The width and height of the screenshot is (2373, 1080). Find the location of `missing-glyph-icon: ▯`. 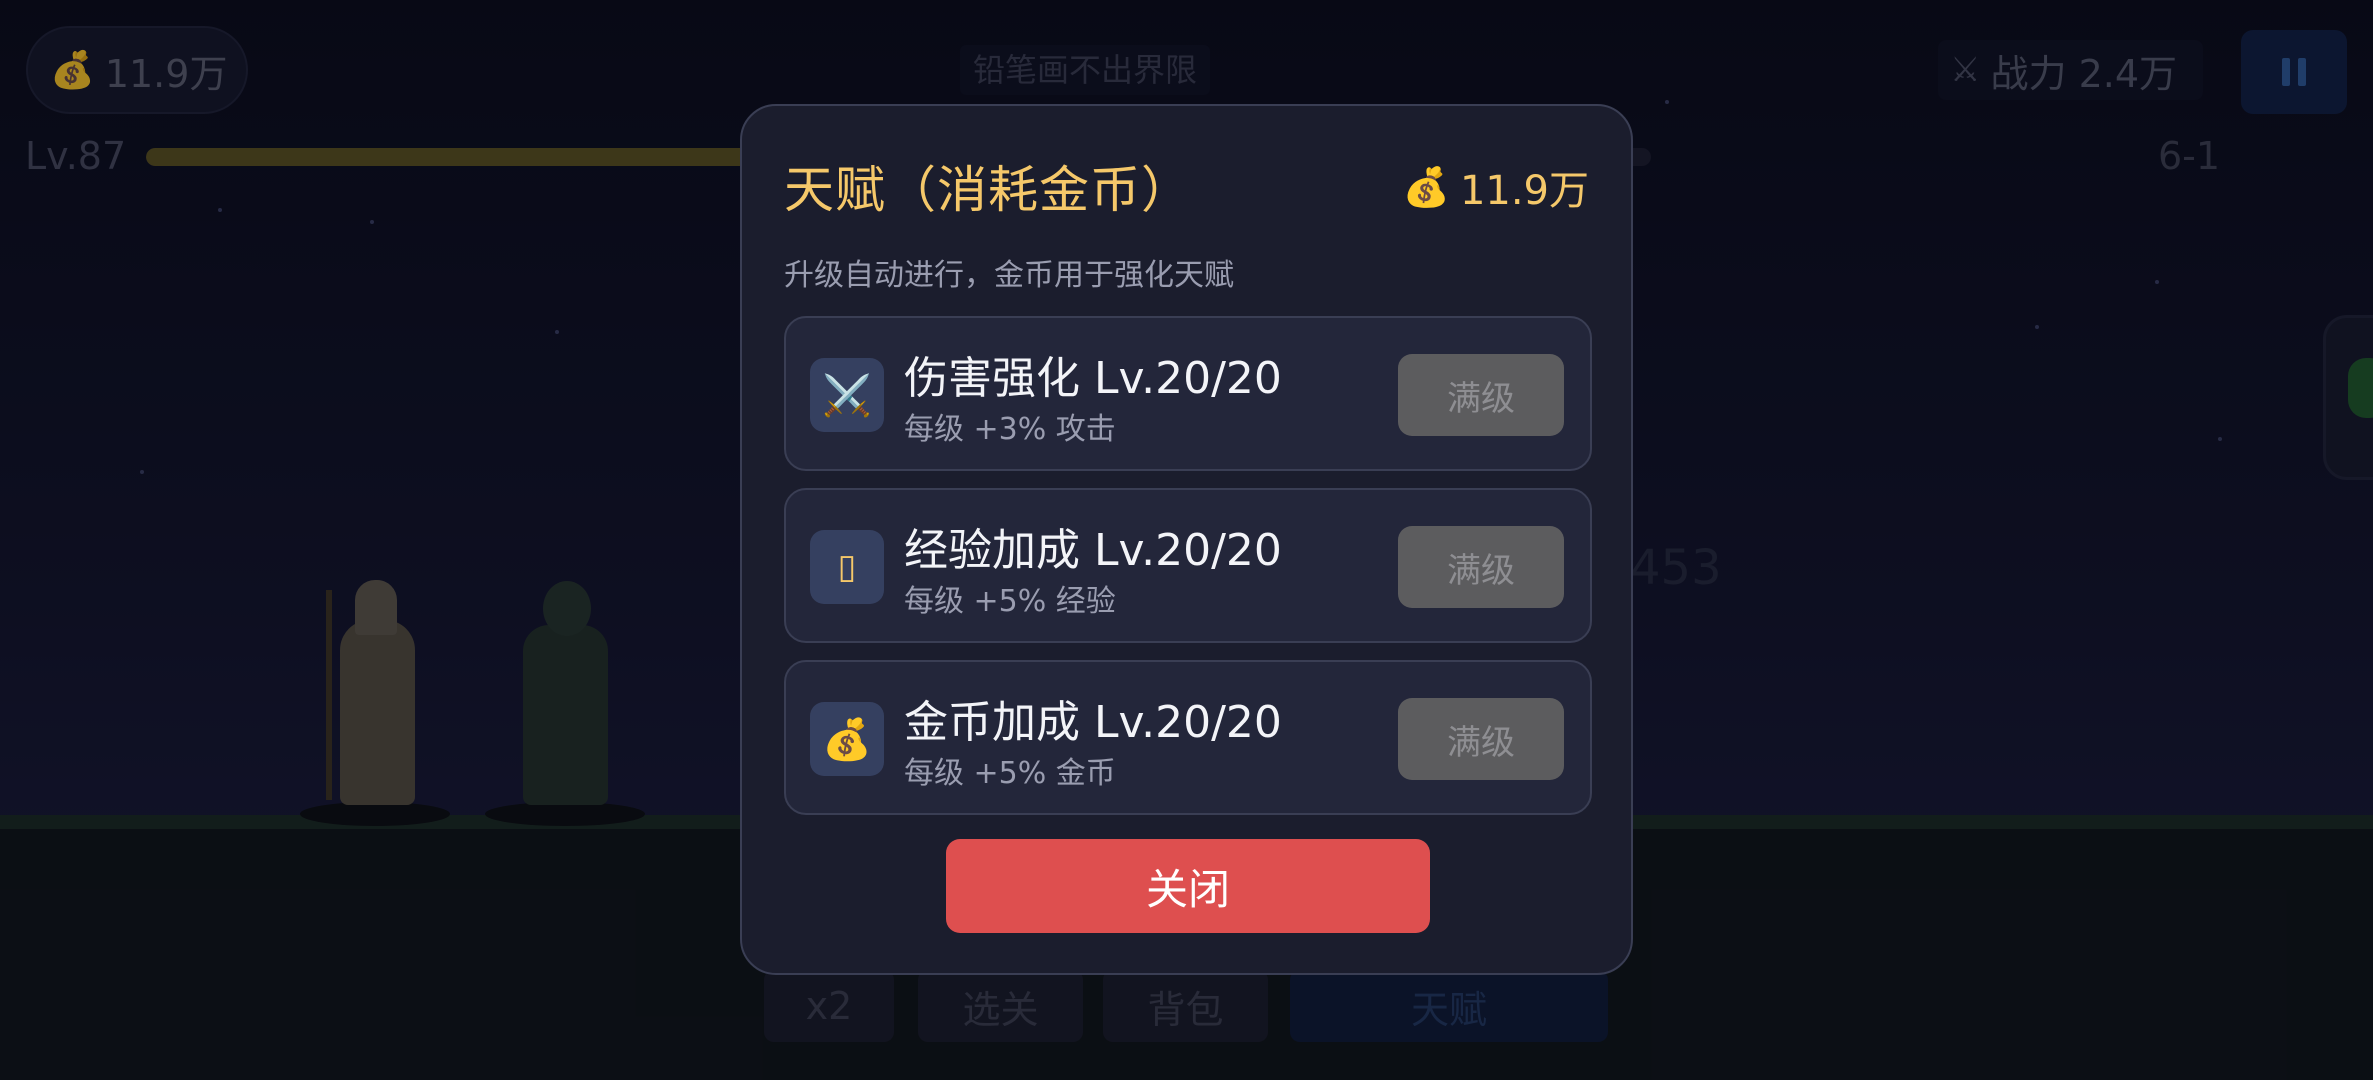

missing-glyph-icon: ▯ is located at coordinates (847, 567).